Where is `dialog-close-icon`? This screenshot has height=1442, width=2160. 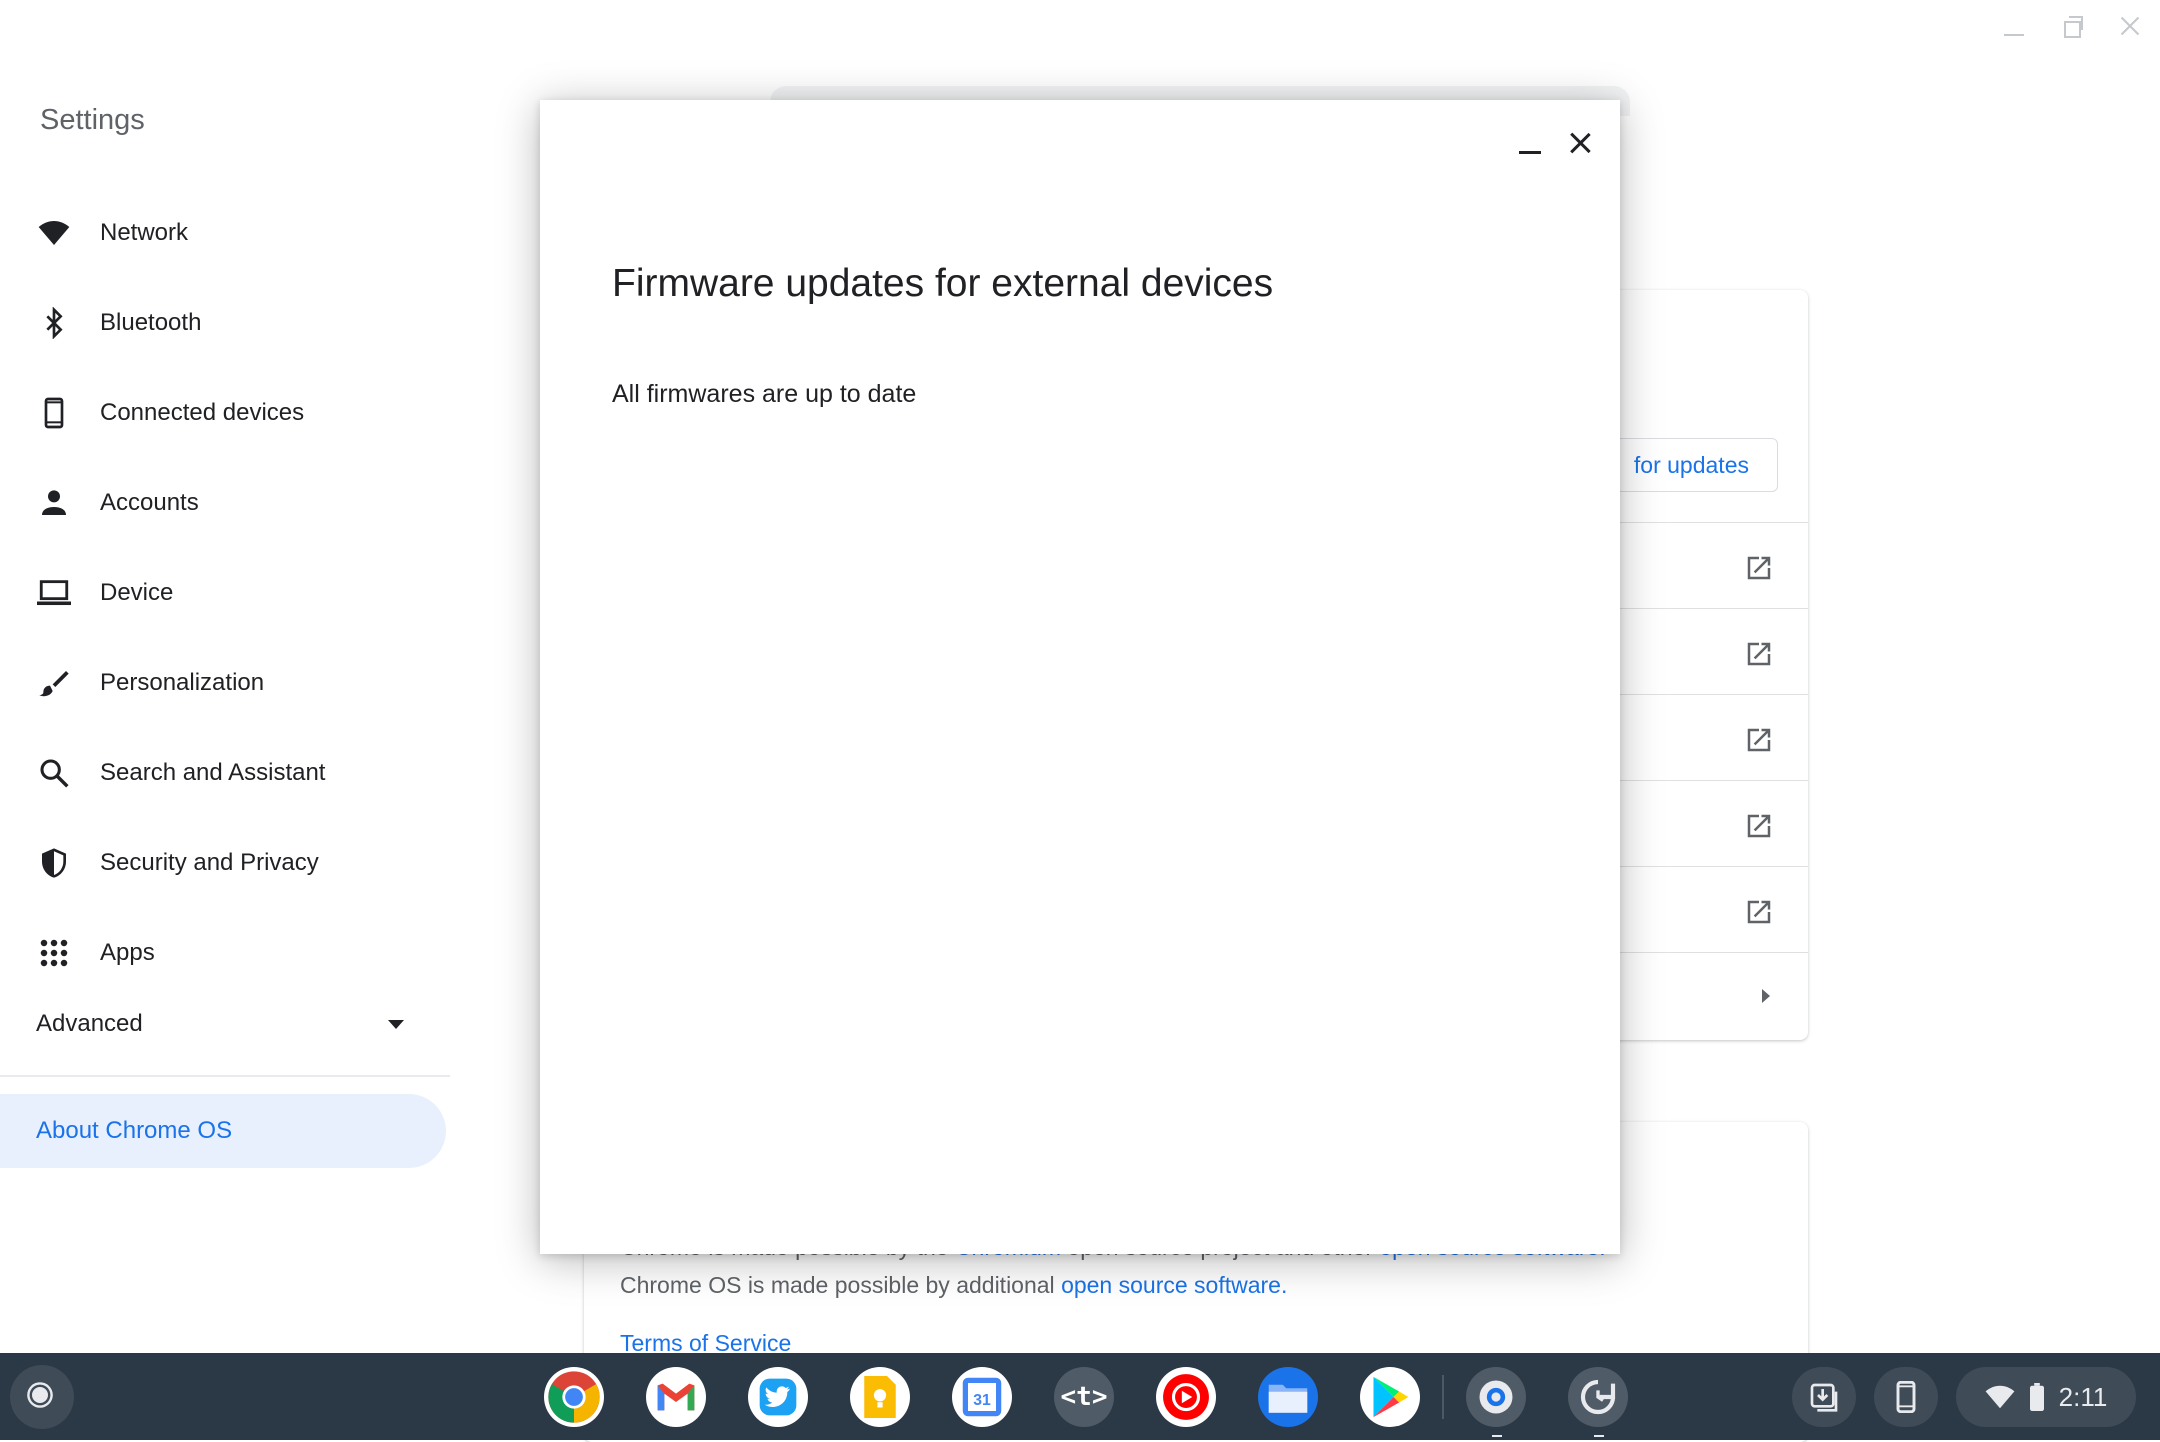
dialog-close-icon is located at coordinates (1580, 142).